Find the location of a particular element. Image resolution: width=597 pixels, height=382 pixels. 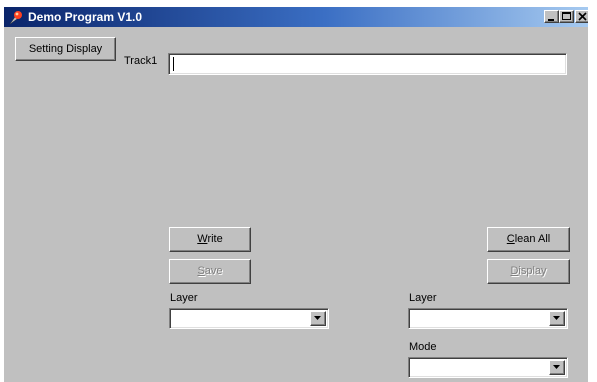

left-layer-label: Layer is located at coordinates (184, 298).